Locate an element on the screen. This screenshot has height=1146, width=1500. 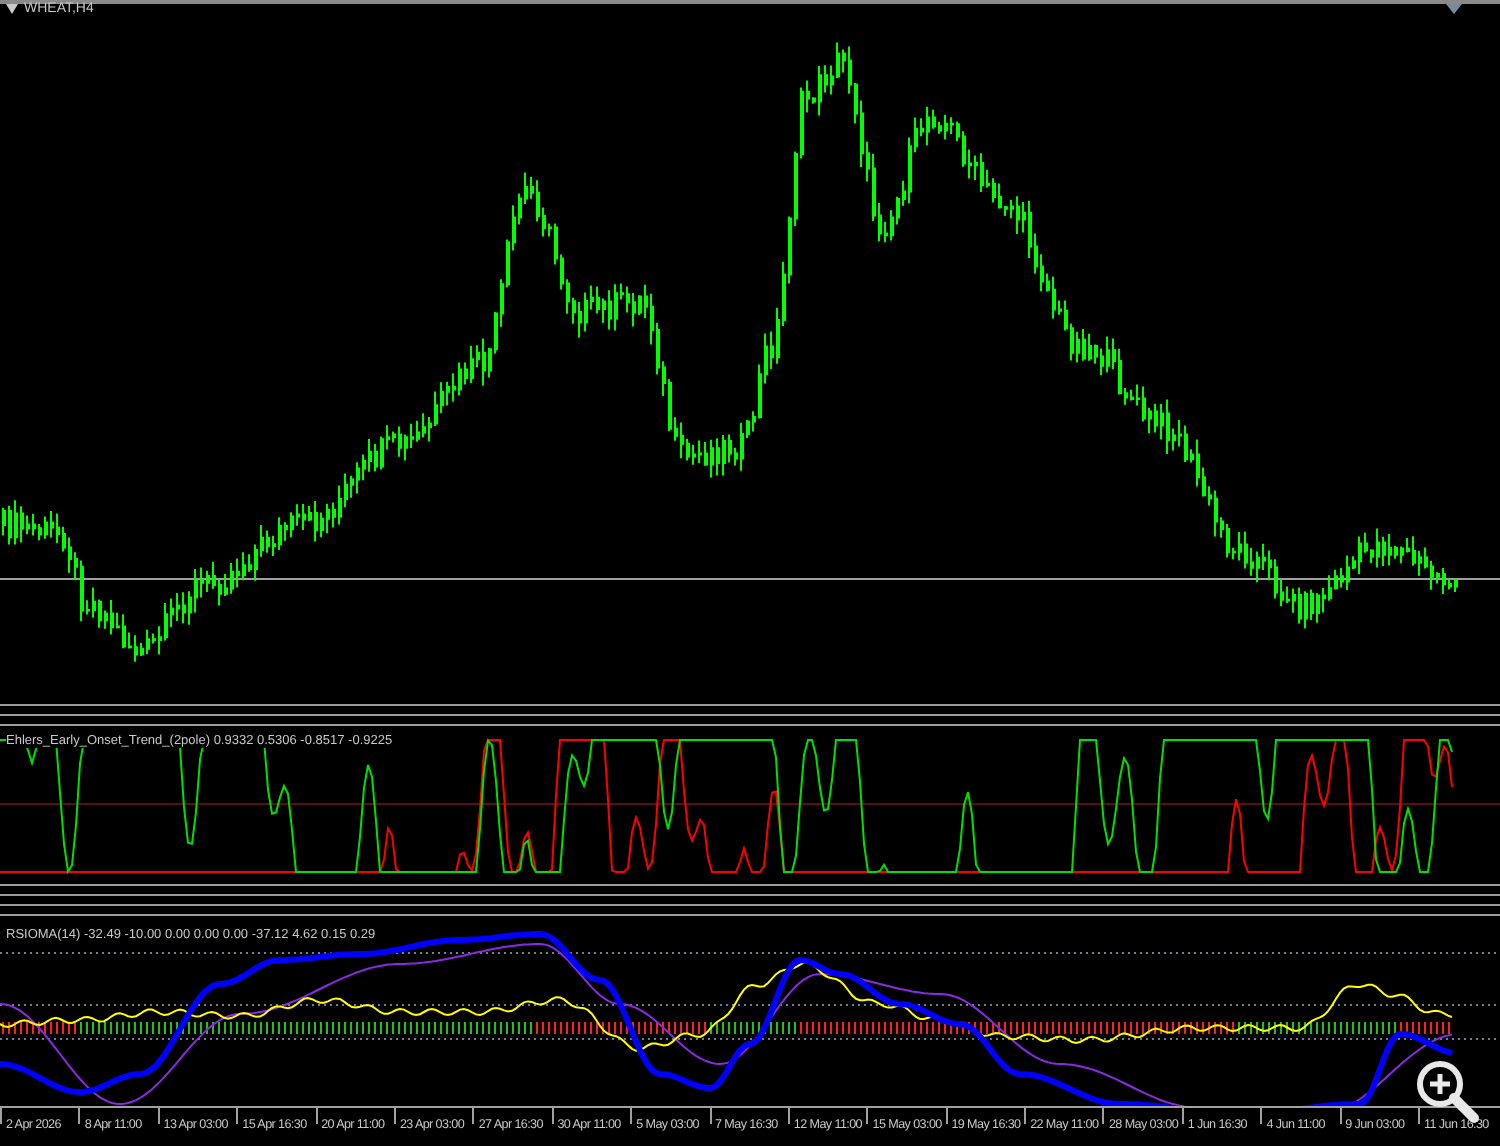
pane-separator is located at coordinates (750, 715).